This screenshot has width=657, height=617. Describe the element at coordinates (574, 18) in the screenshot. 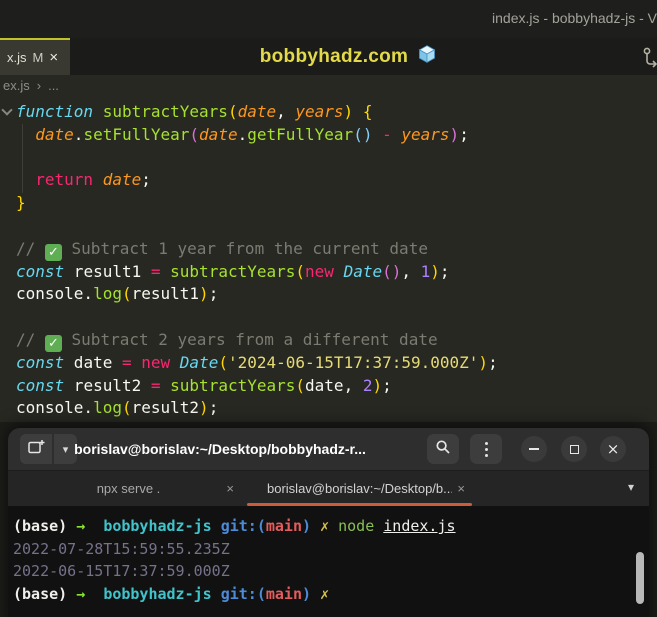

I see `window-title: index.js - bobbyhadz-js - V` at that location.